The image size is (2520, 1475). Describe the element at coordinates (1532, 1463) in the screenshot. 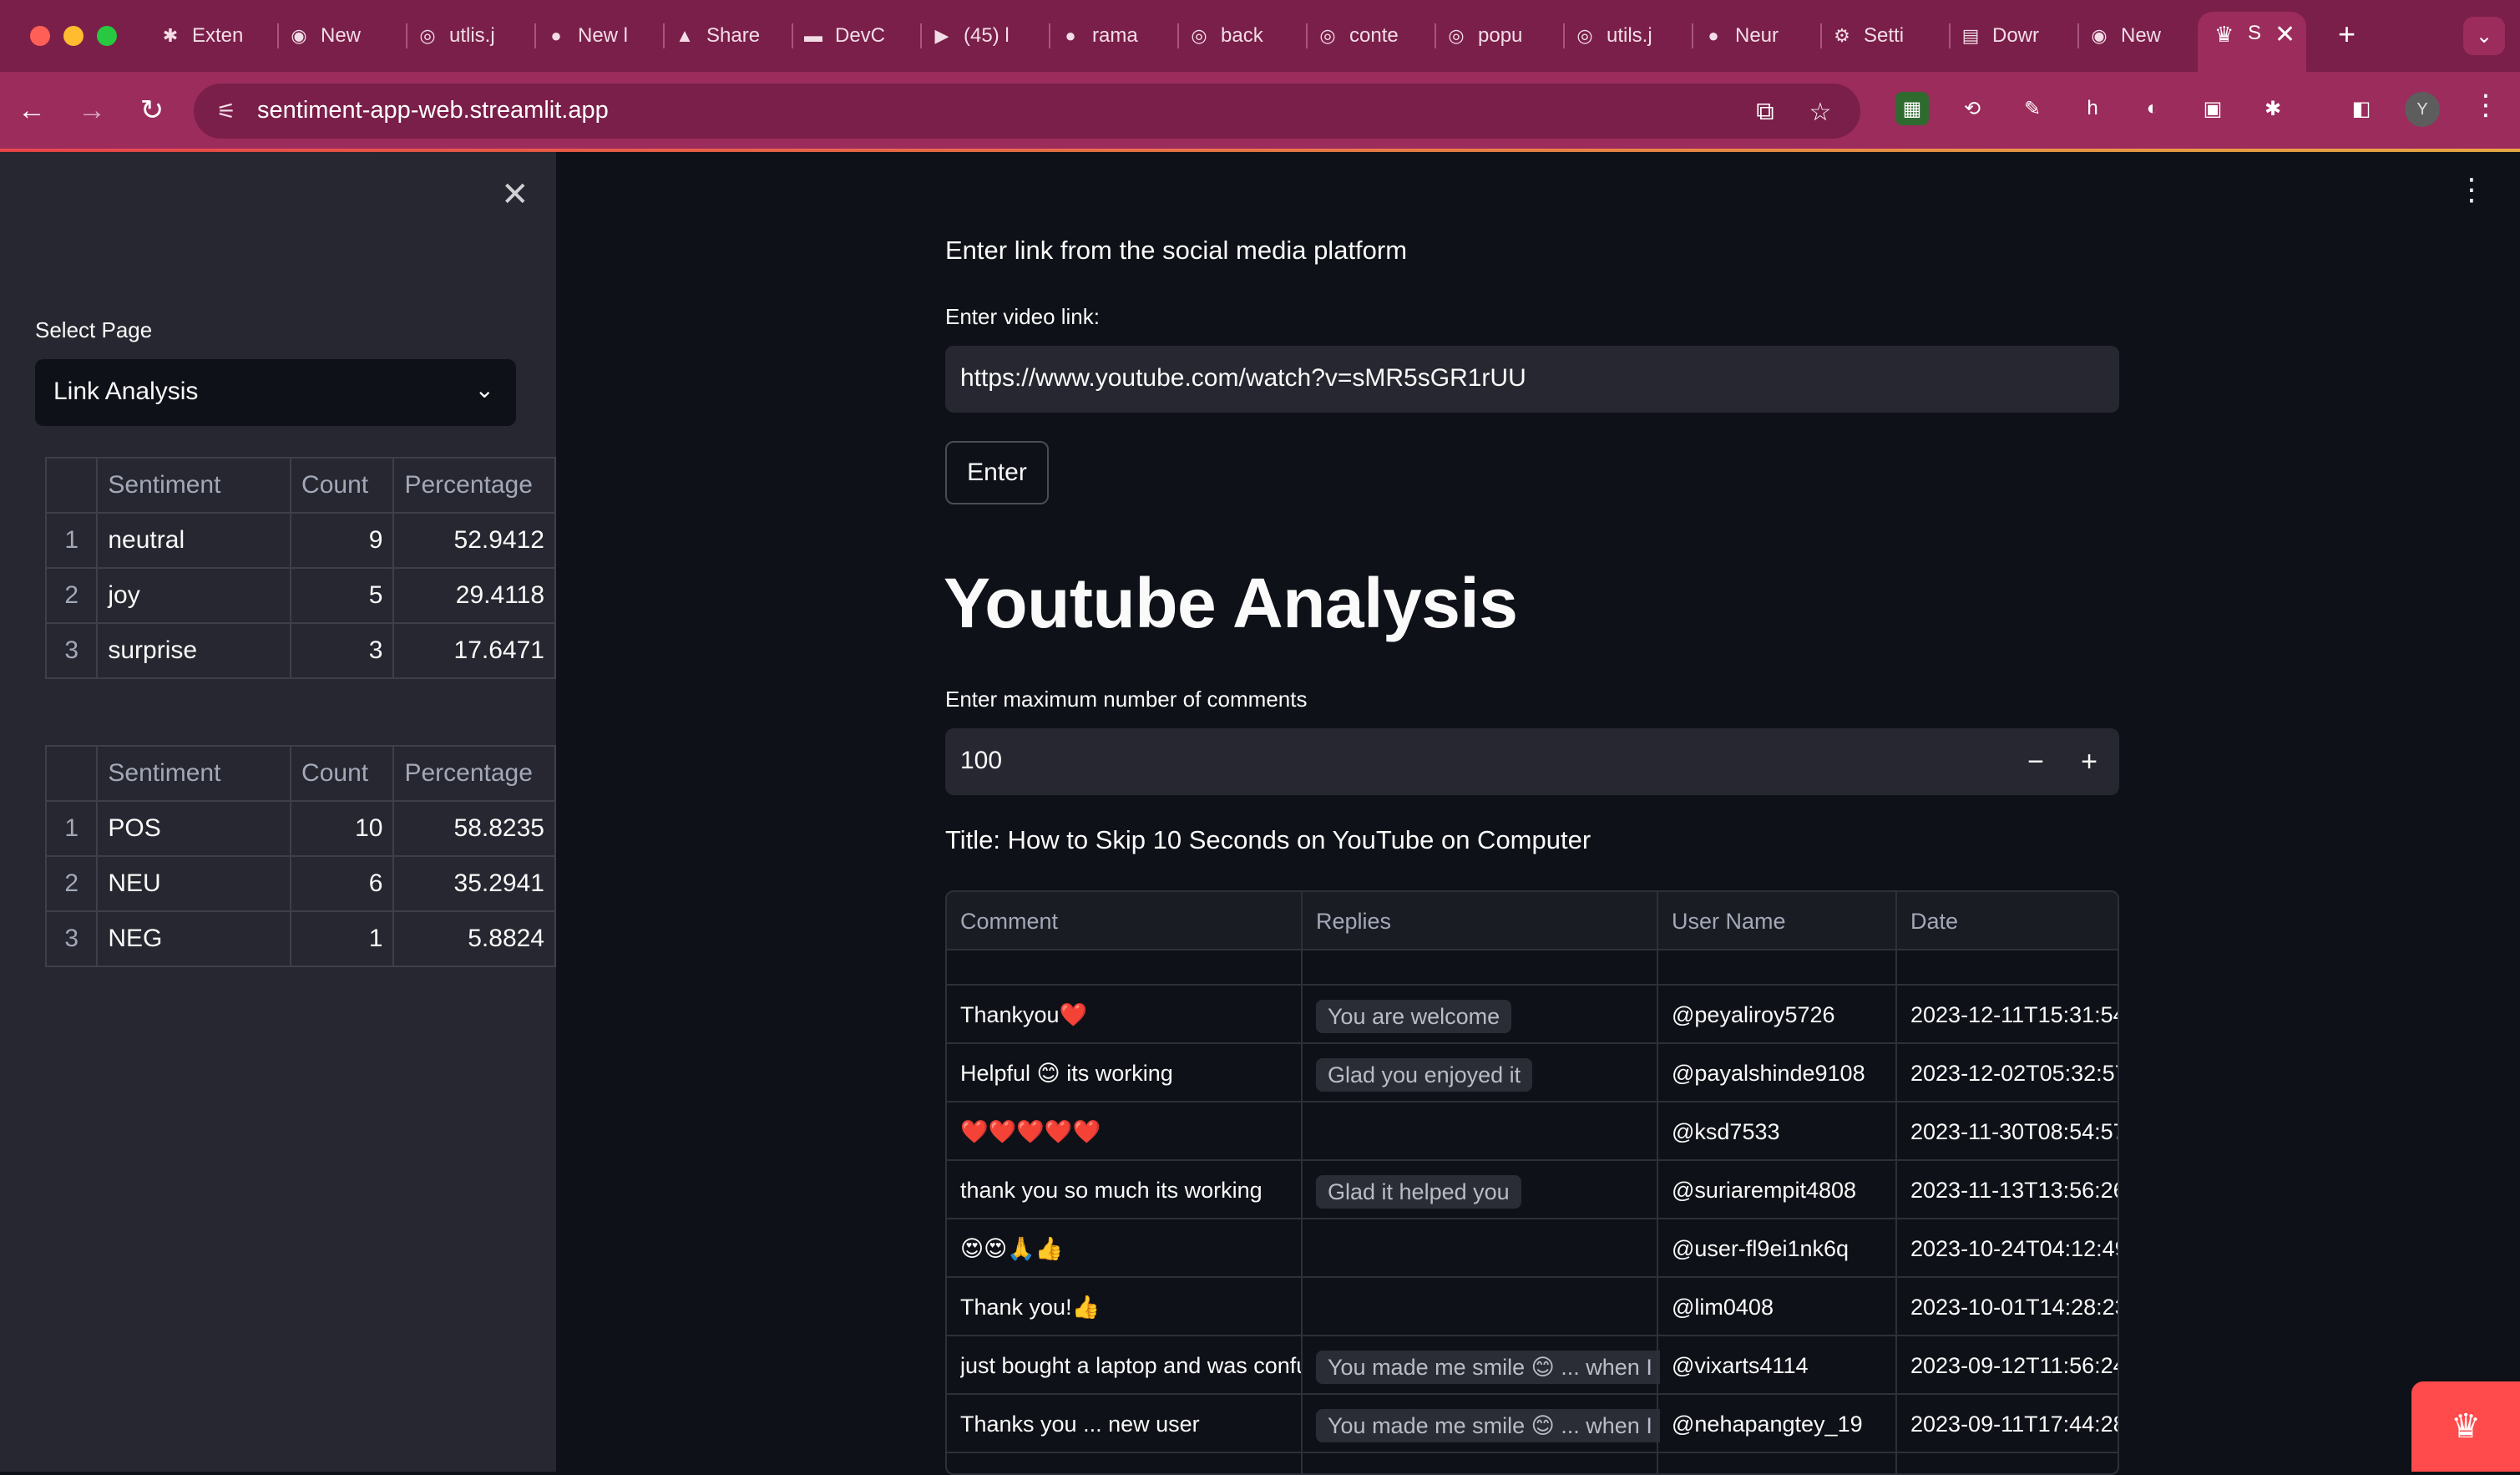

I see `table-row` at that location.